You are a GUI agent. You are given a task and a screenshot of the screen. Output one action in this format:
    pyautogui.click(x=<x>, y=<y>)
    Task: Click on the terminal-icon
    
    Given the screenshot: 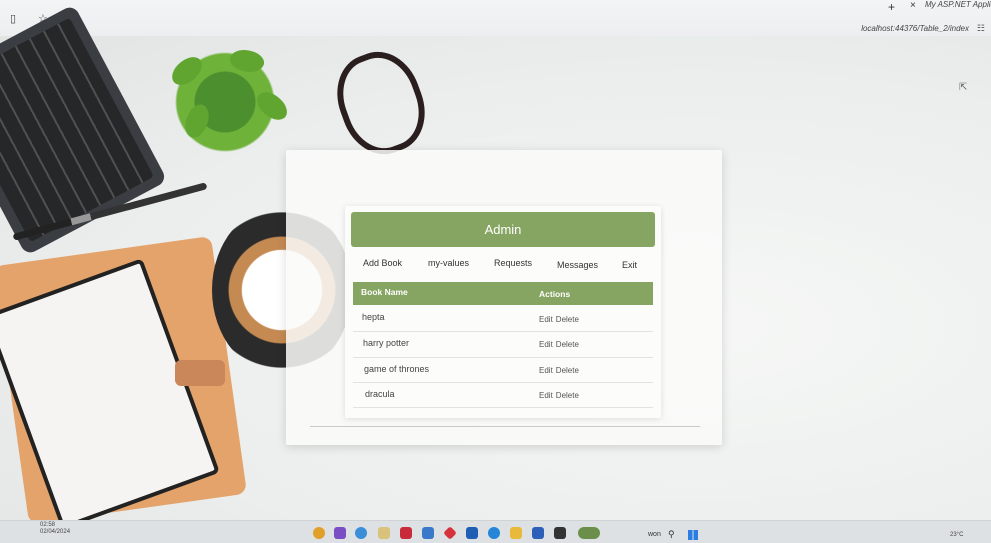 What is the action you would take?
    pyautogui.click(x=560, y=533)
    